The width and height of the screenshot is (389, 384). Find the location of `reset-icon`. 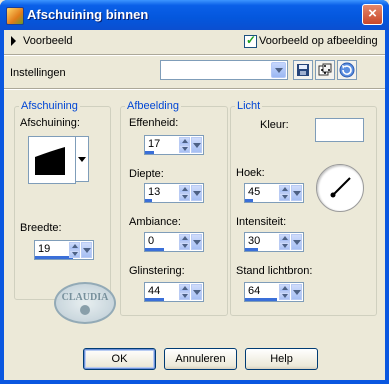

reset-icon is located at coordinates (347, 70).